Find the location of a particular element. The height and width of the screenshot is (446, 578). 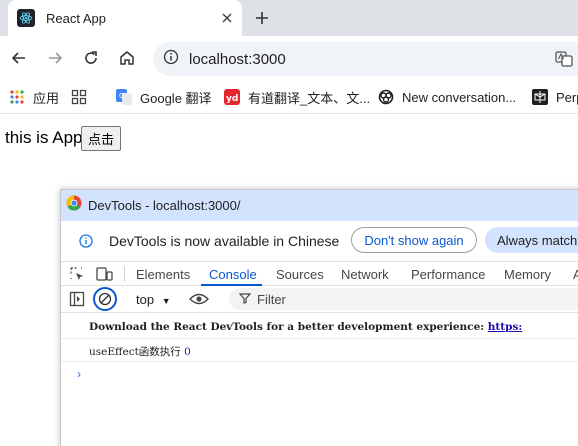

svg-text: G is located at coordinates (121, 96).